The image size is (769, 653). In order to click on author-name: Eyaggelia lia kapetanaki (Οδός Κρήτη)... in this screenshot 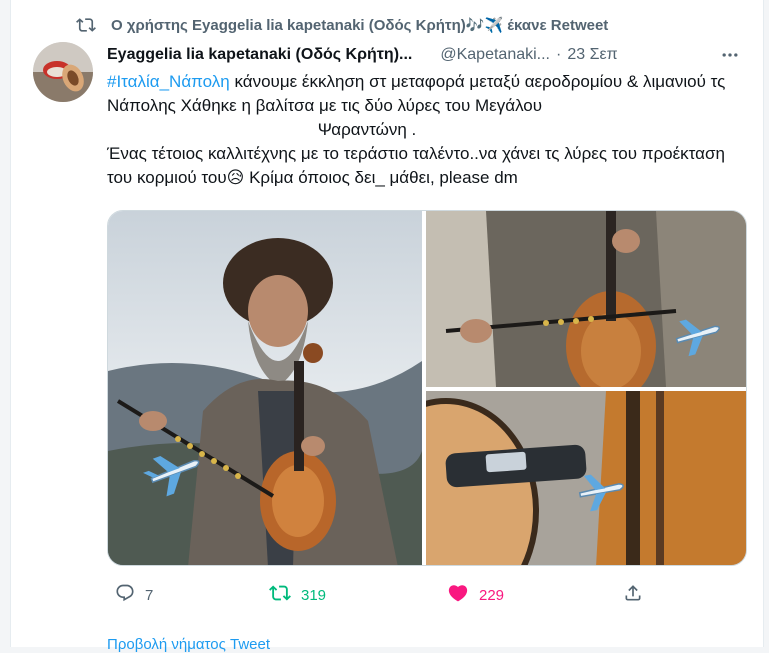, I will do `click(259, 55)`.